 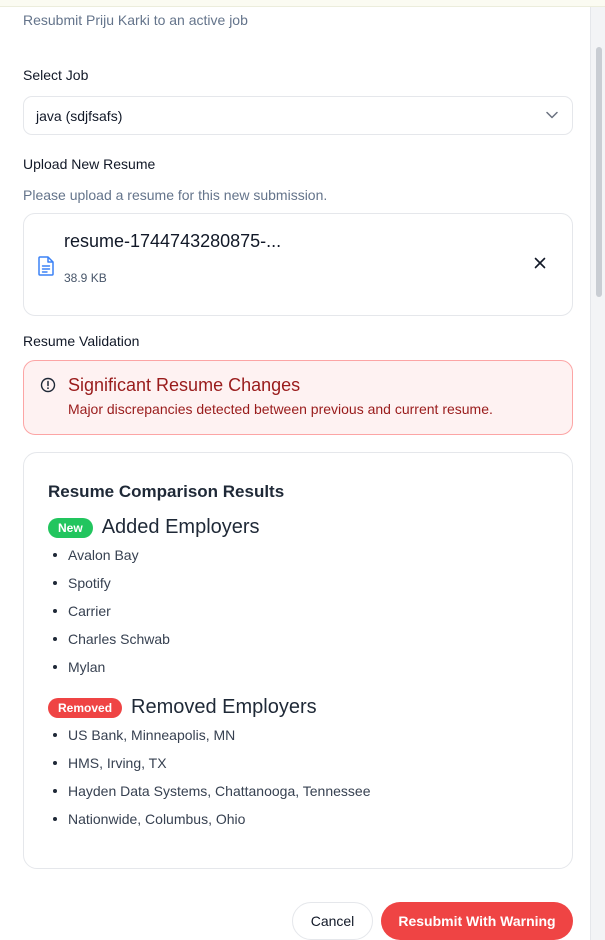 What do you see at coordinates (46, 266) in the screenshot?
I see `file-text-icon` at bounding box center [46, 266].